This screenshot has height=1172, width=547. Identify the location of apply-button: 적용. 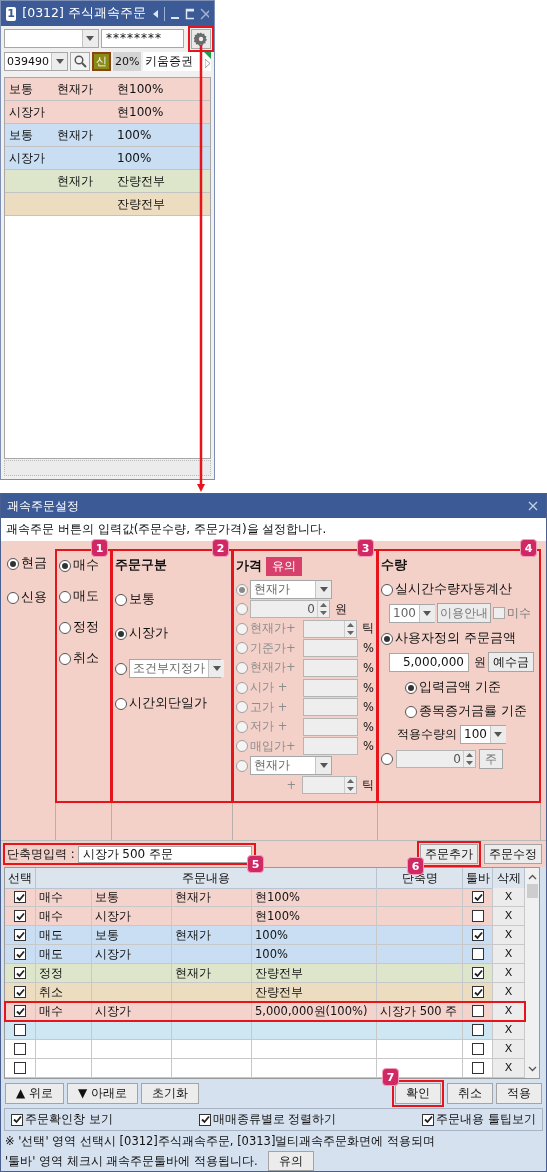
(519, 1093).